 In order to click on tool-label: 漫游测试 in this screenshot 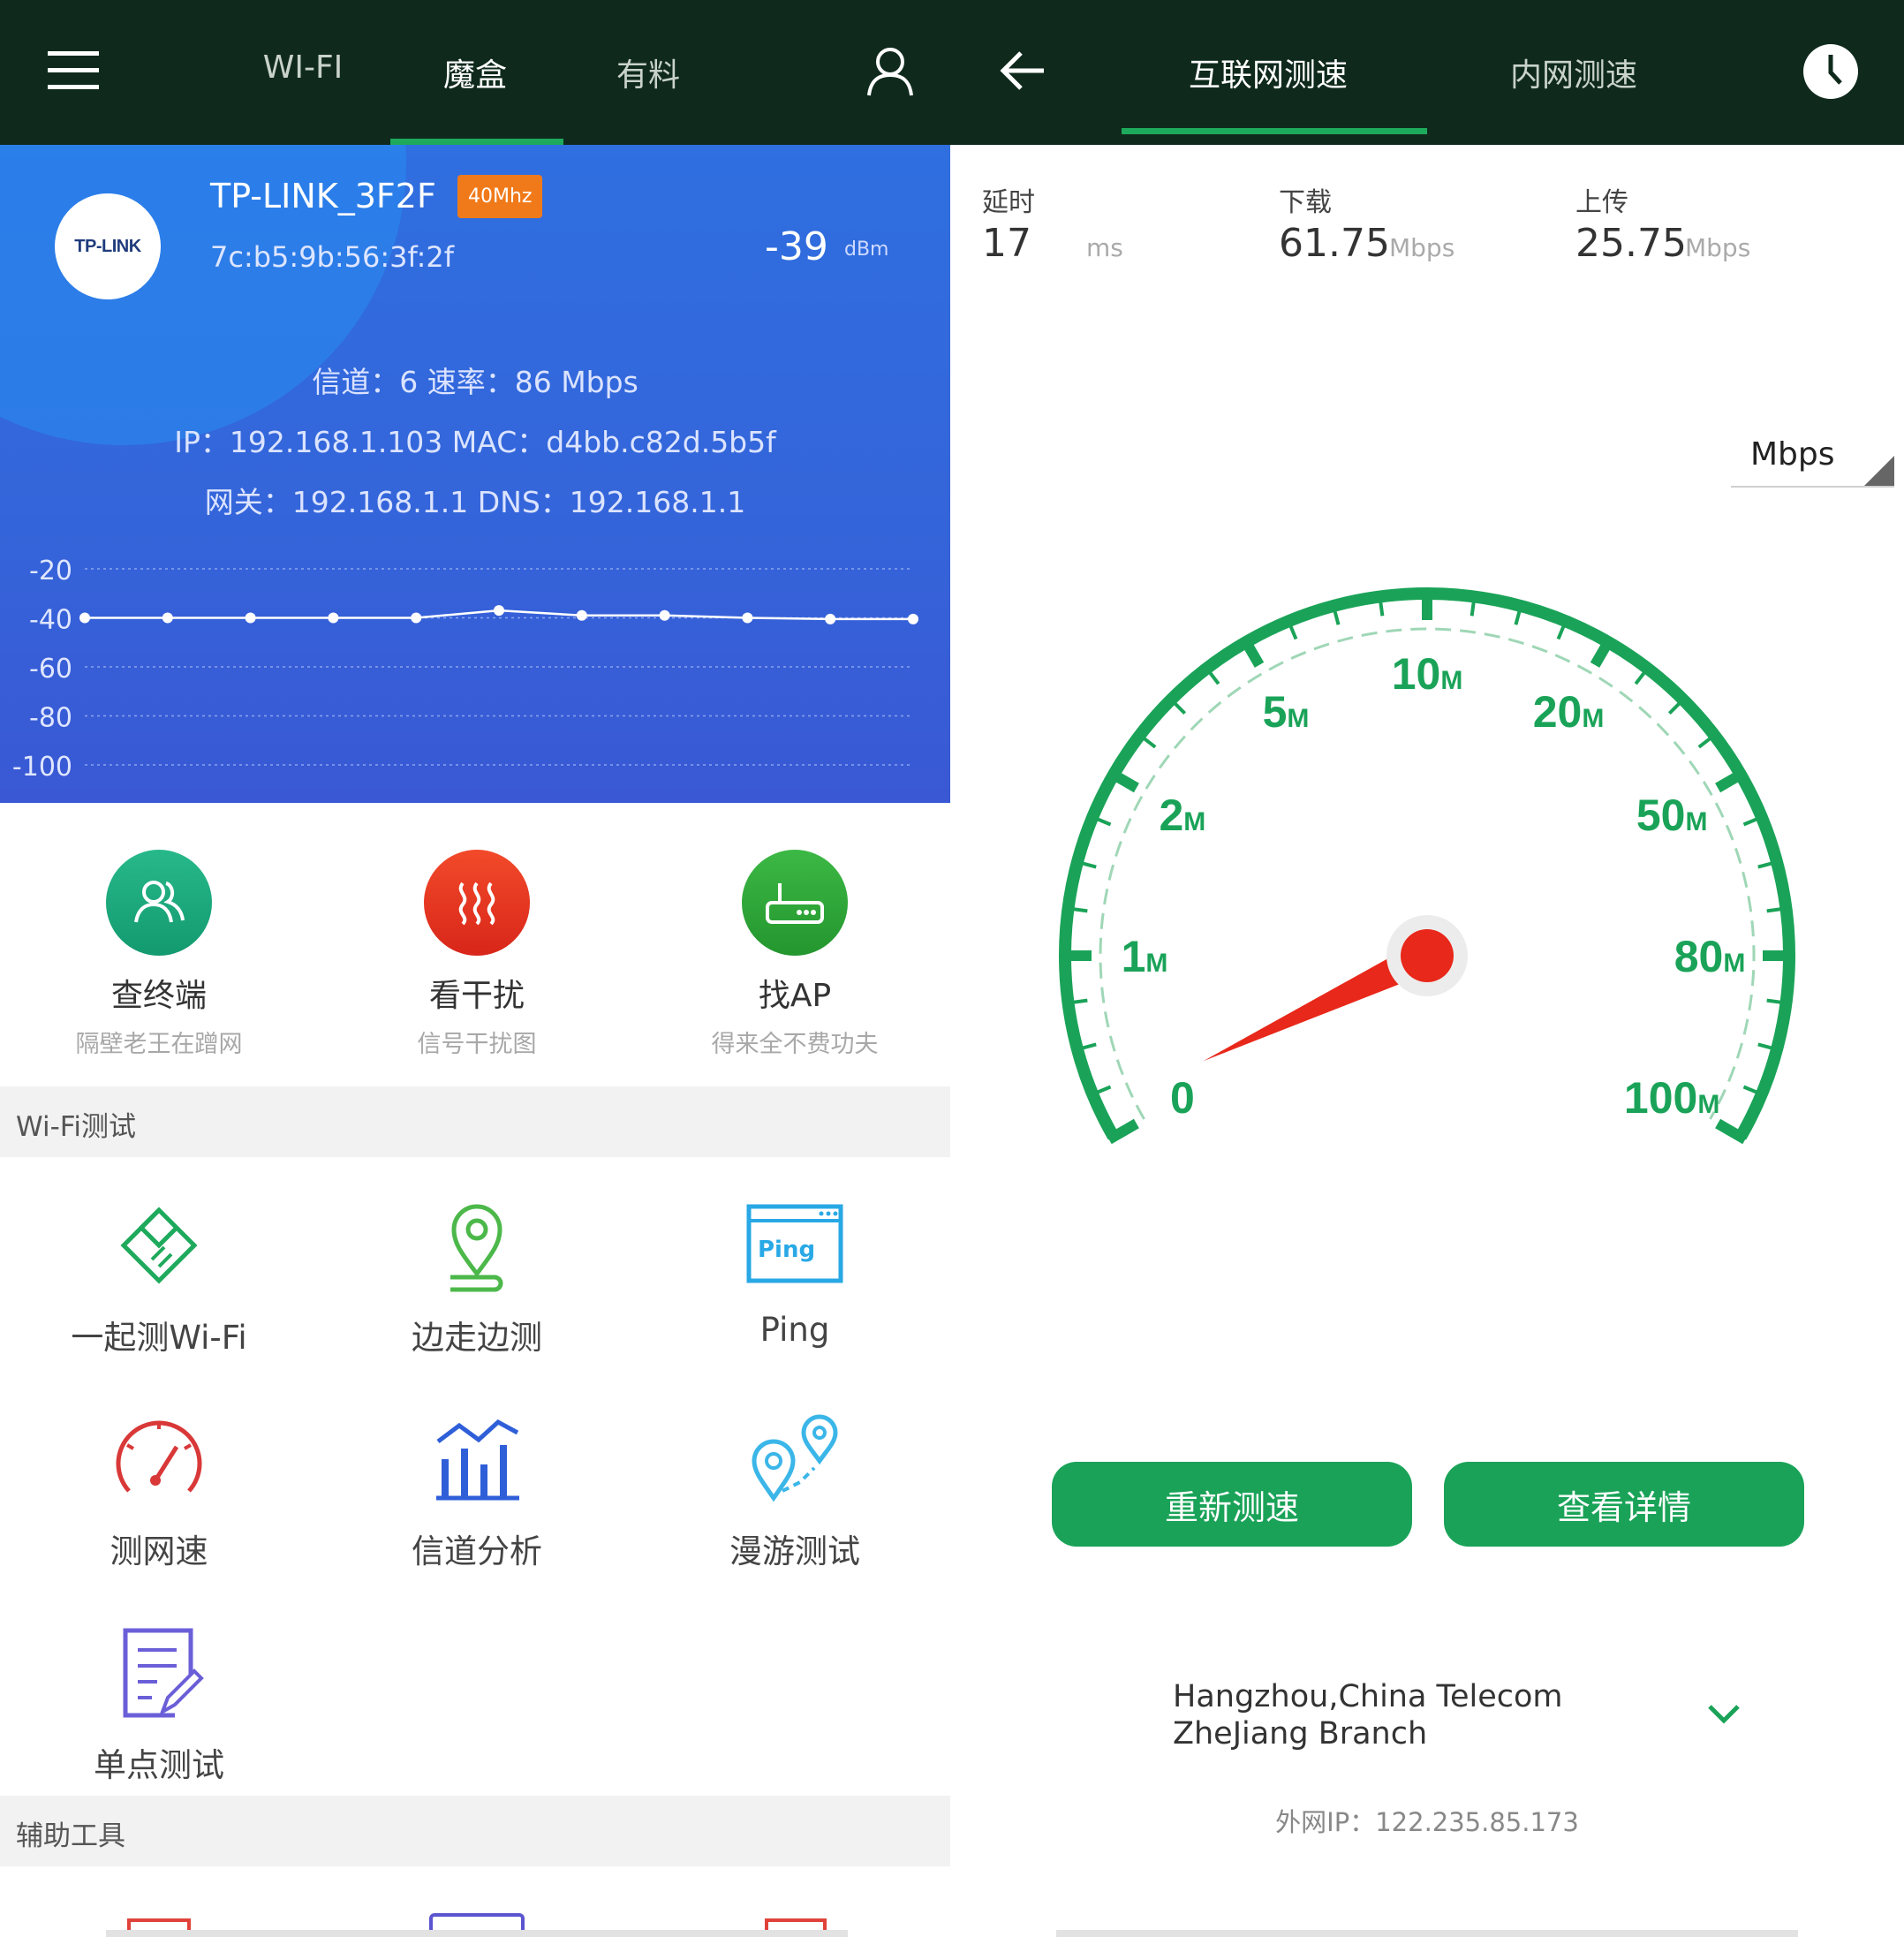, I will do `click(794, 1551)`.